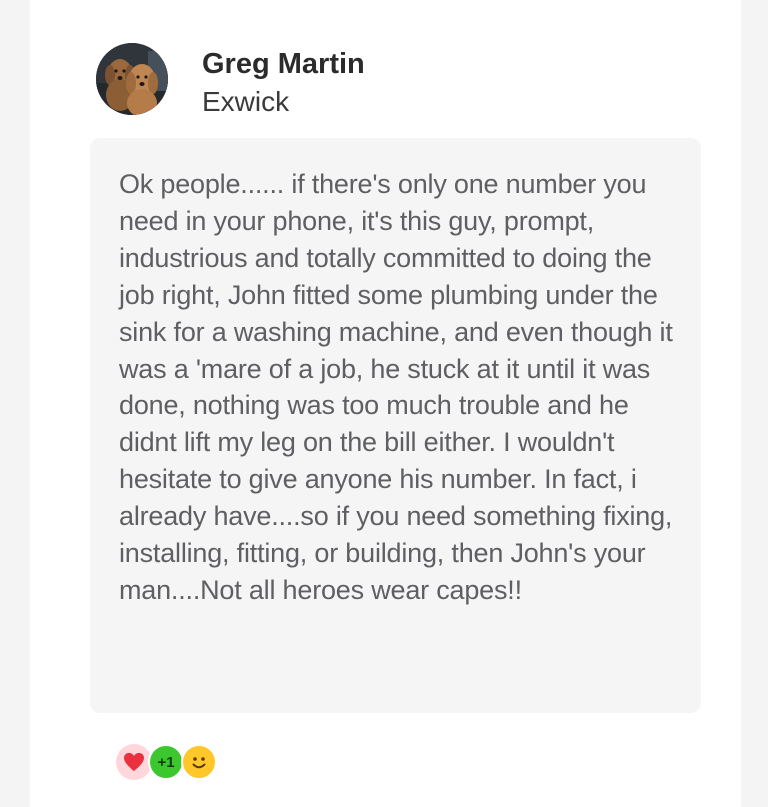 The width and height of the screenshot is (768, 807). What do you see at coordinates (246, 101) in the screenshot?
I see `author-location: Exwick` at bounding box center [246, 101].